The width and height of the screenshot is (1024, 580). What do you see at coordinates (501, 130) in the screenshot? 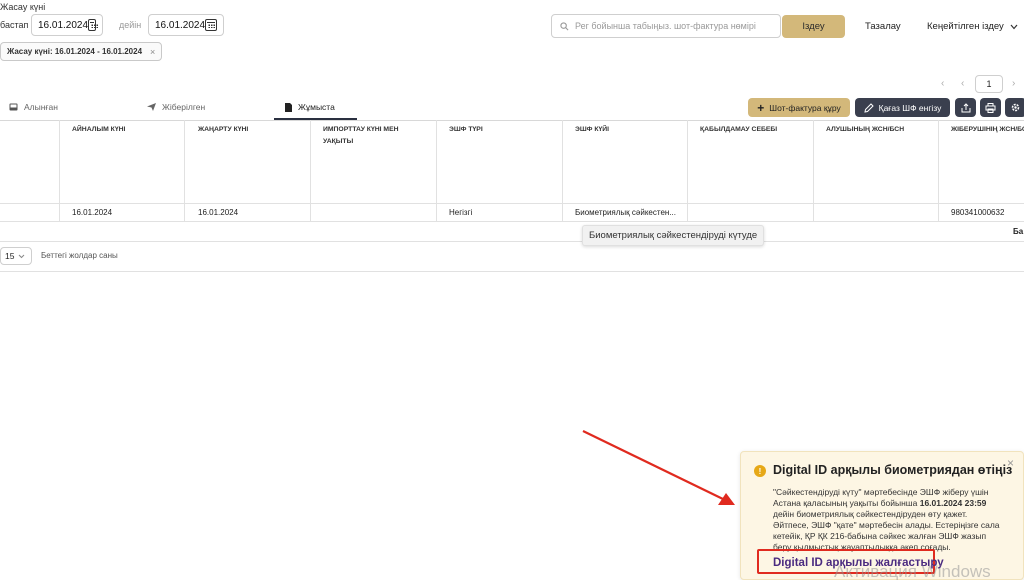
I see `header-invoice-type: ЭШФ ТҮРІ` at bounding box center [501, 130].